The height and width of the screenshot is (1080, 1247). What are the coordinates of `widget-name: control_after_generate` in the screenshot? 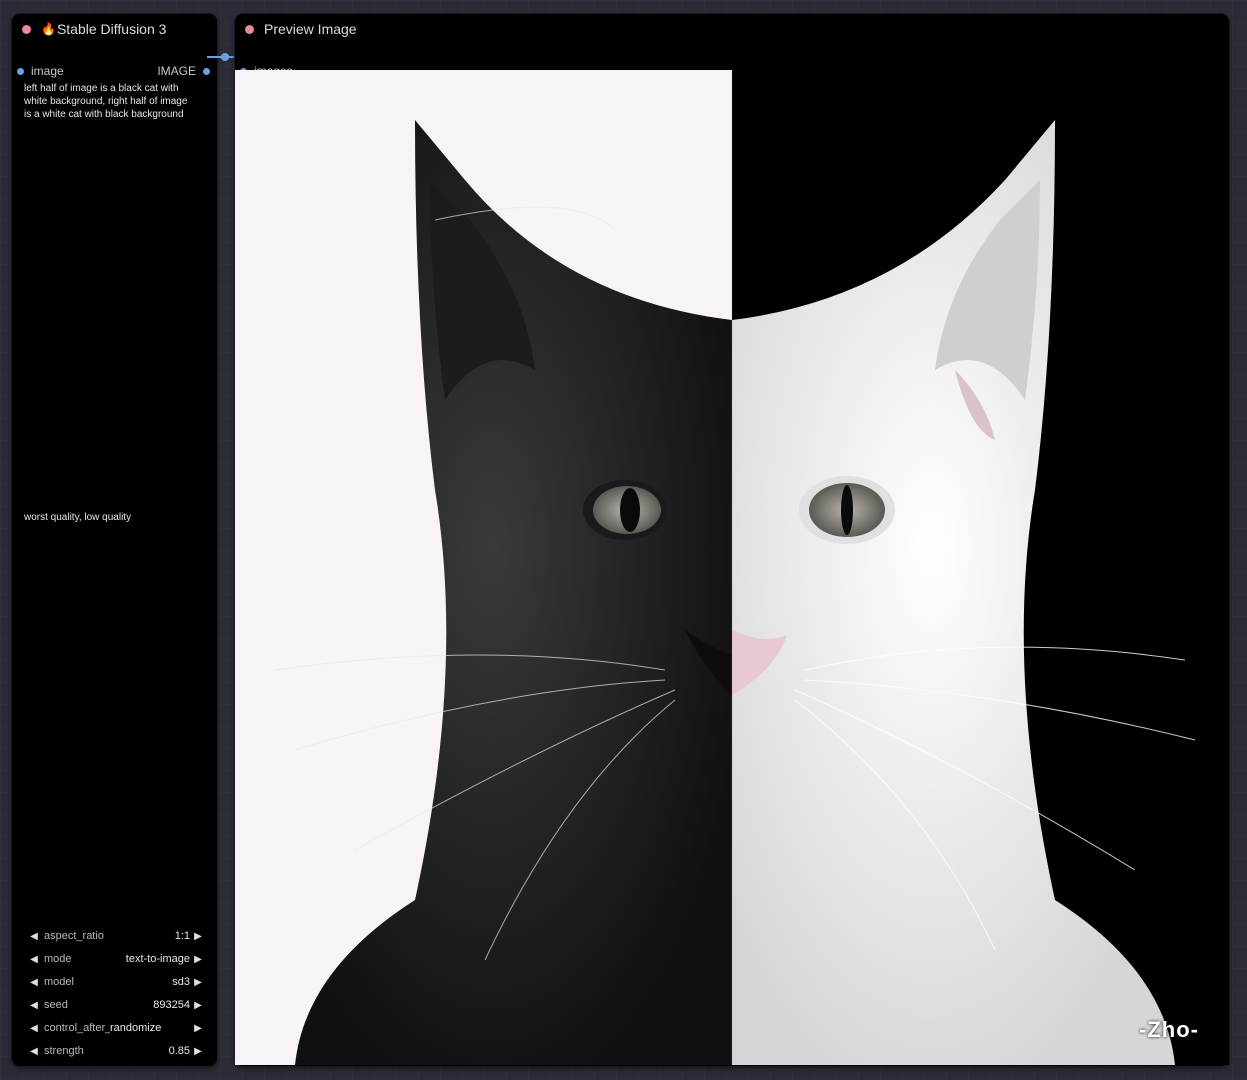 It's located at (77, 1028).